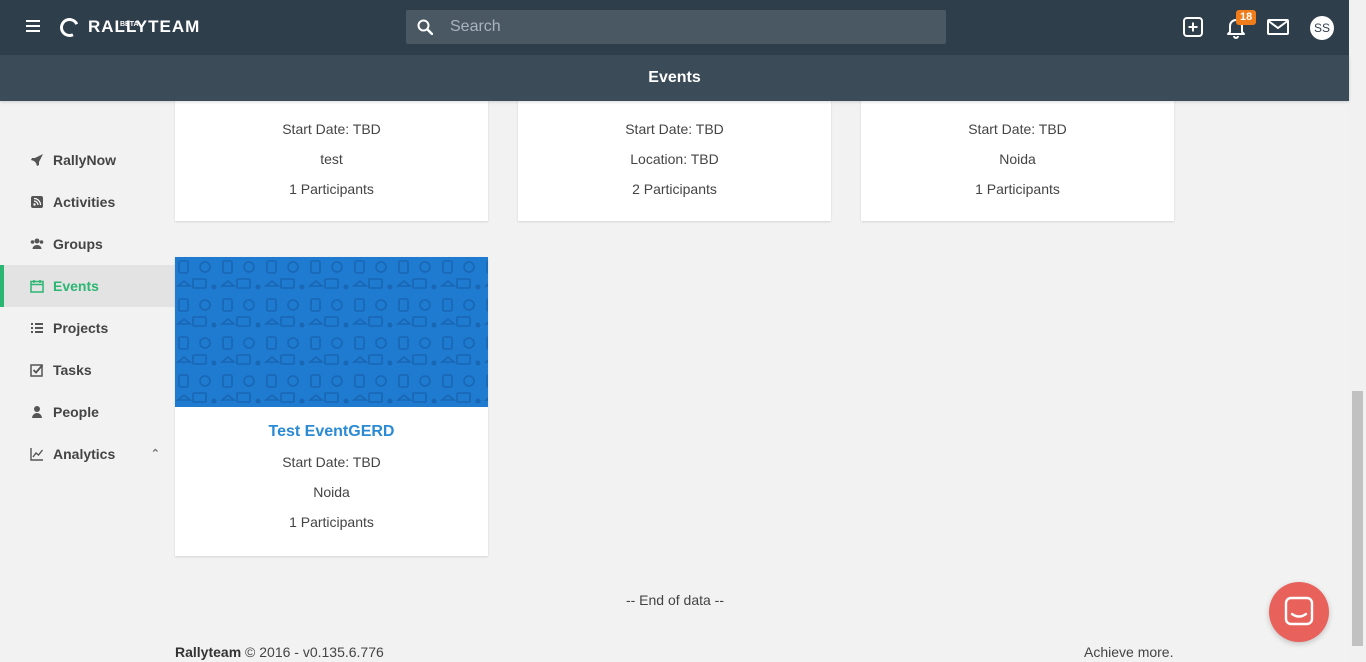  Describe the element at coordinates (85, 160) in the screenshot. I see `sidebar-item-label: RallyNow` at that location.